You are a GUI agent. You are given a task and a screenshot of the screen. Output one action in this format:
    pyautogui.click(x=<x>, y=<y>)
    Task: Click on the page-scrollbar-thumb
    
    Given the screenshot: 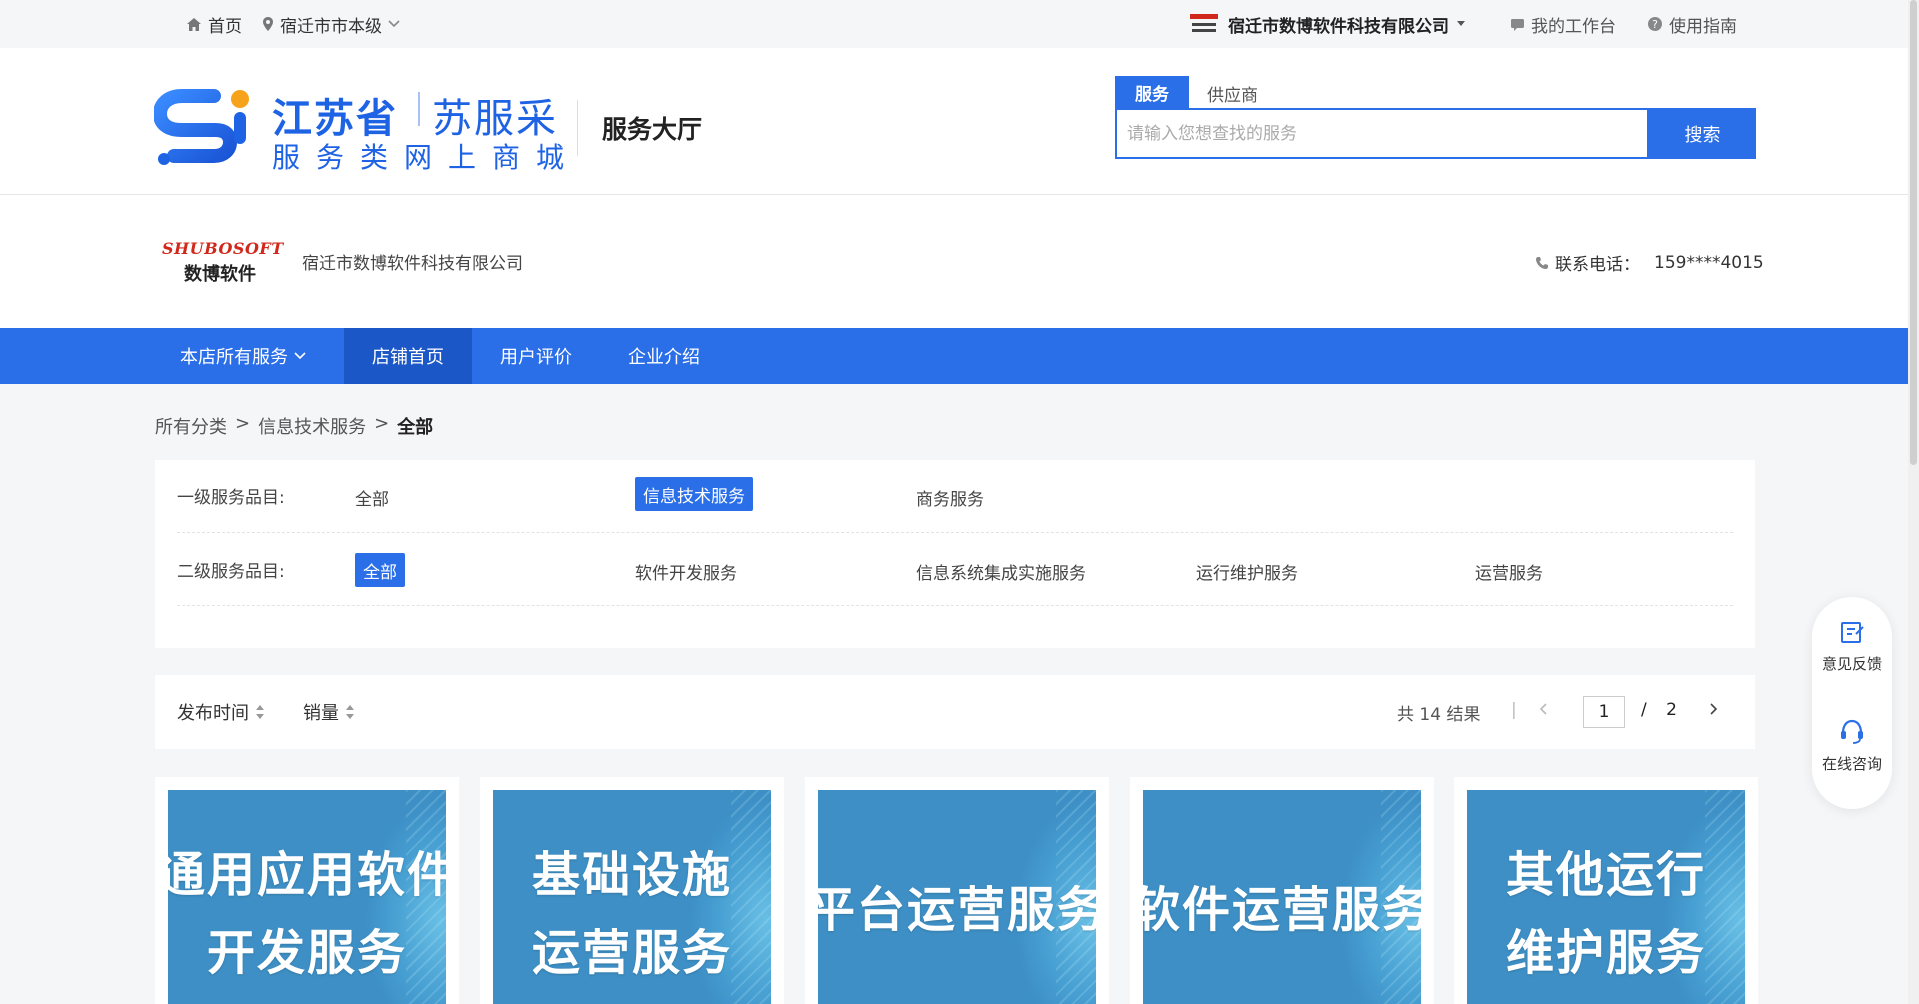 What is the action you would take?
    pyautogui.click(x=1913, y=232)
    